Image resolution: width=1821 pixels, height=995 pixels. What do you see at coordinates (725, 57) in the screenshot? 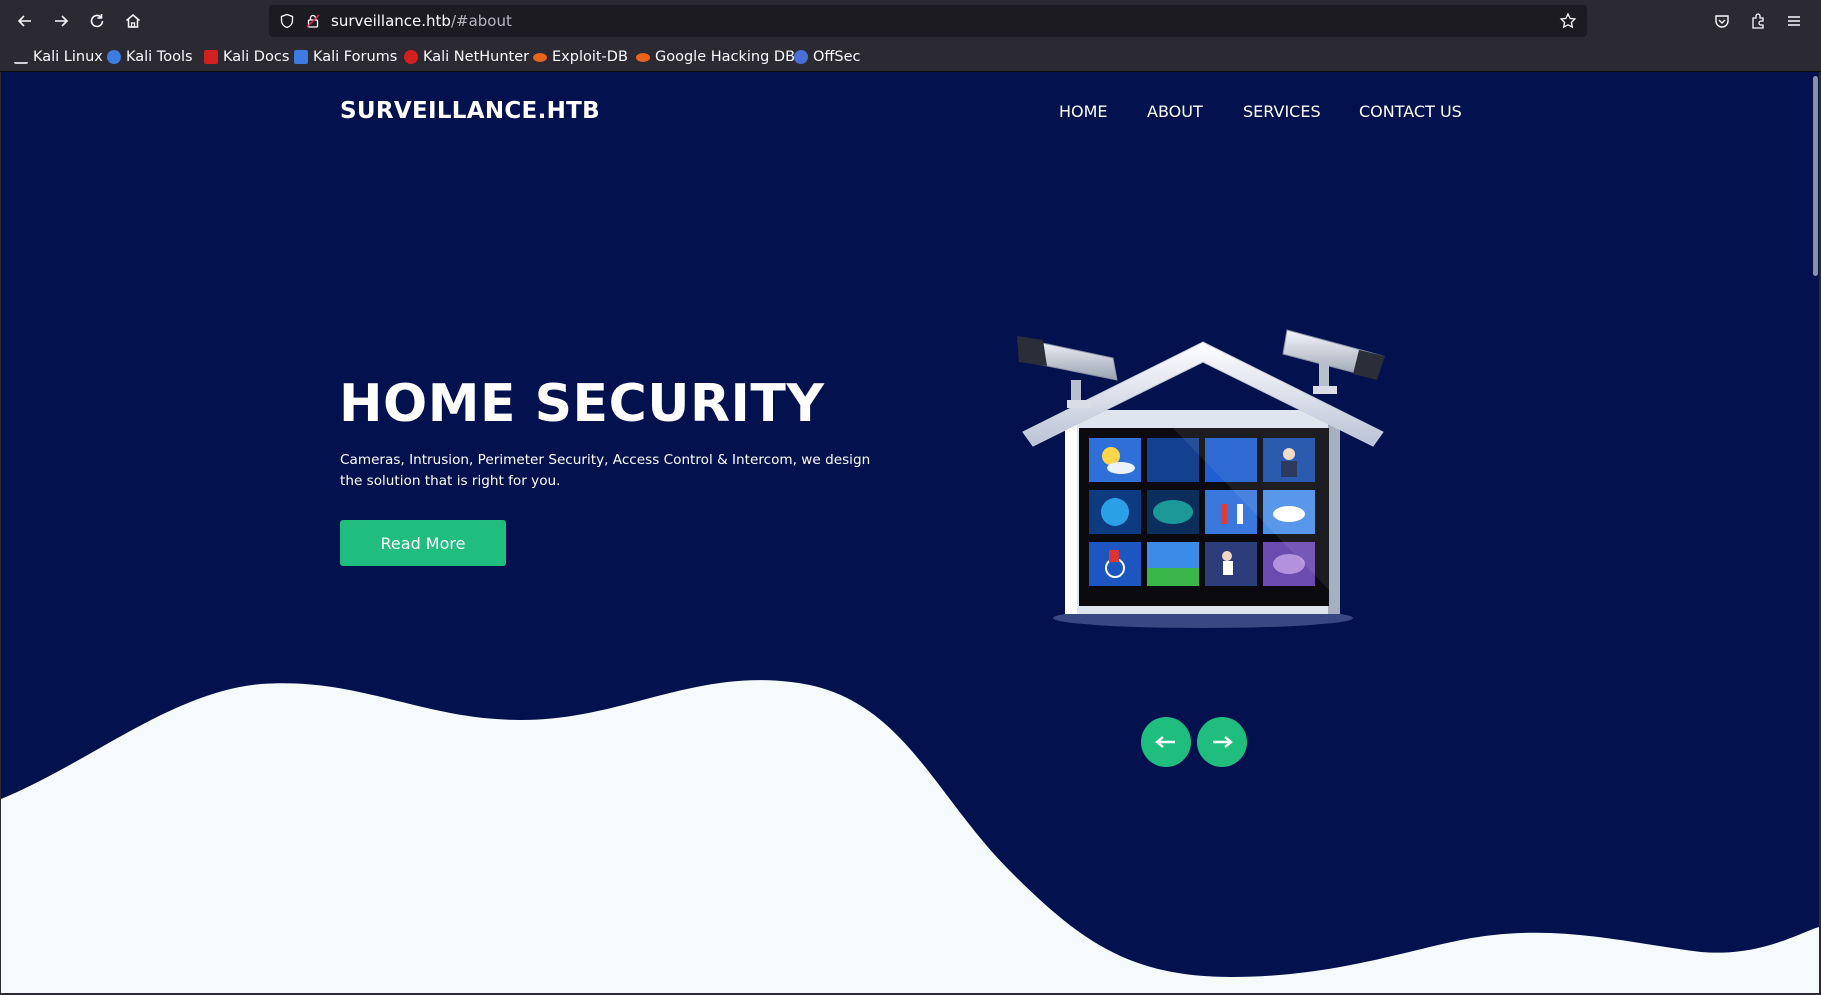
I see `bookmark-label: Google Hacking DB` at bounding box center [725, 57].